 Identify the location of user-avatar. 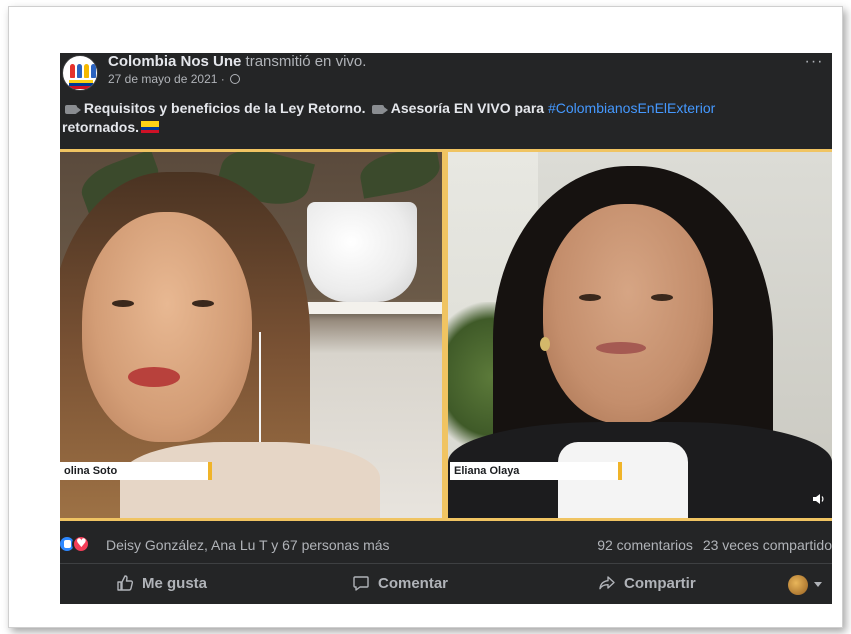
(798, 585).